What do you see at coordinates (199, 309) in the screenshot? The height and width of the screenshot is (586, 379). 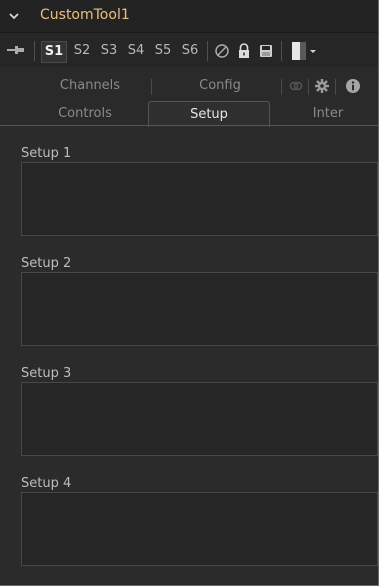 I see `setup-2-field` at bounding box center [199, 309].